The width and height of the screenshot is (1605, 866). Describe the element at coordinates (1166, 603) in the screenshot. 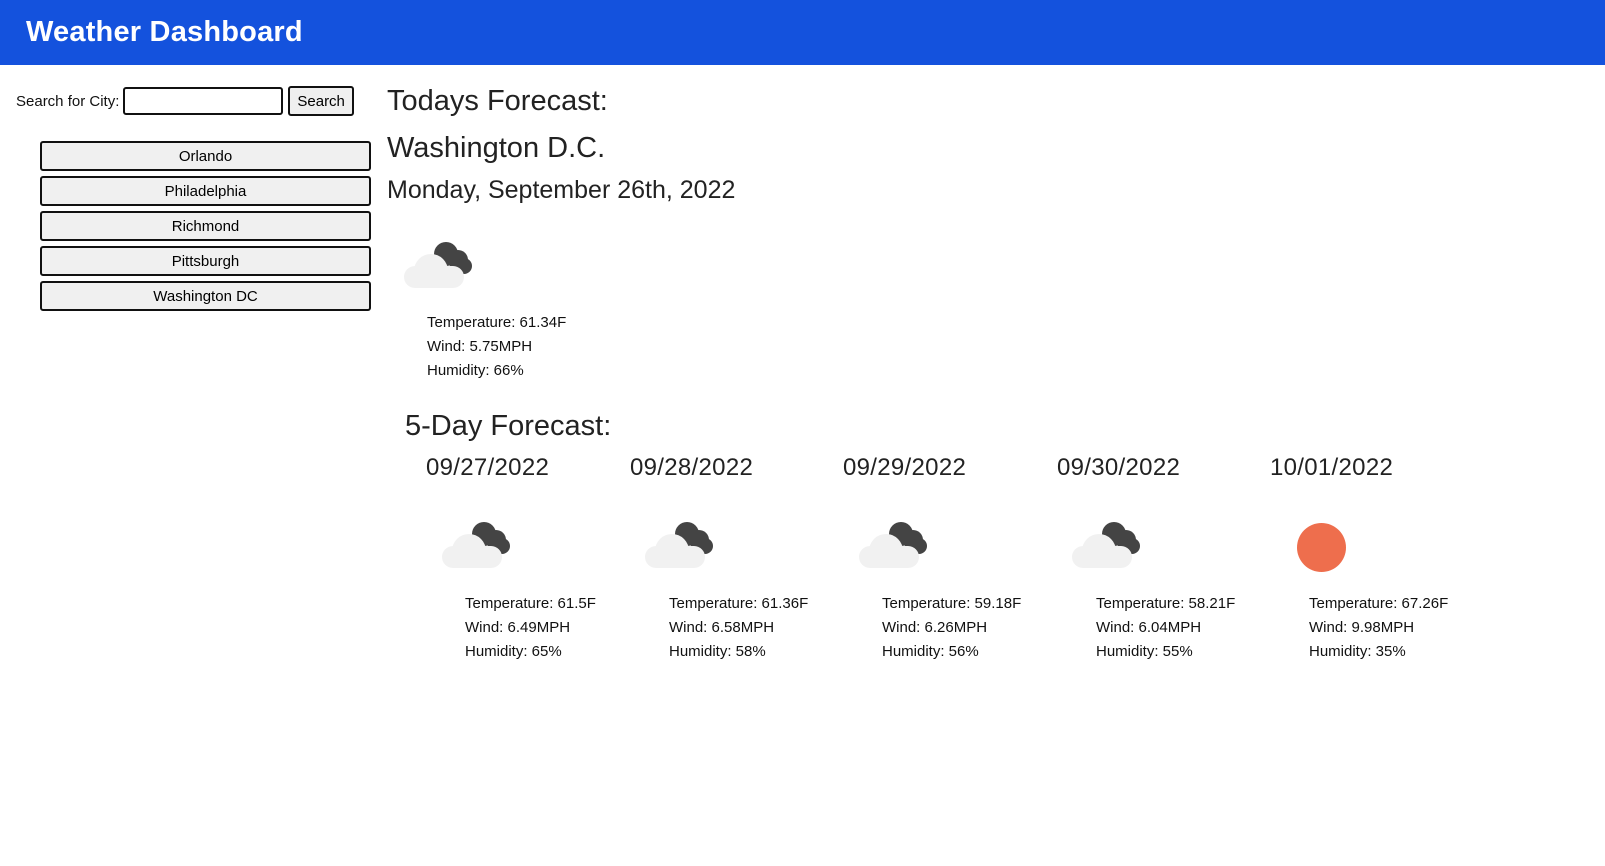

I see `forecast-temperature: Temperature: 58.21F` at that location.